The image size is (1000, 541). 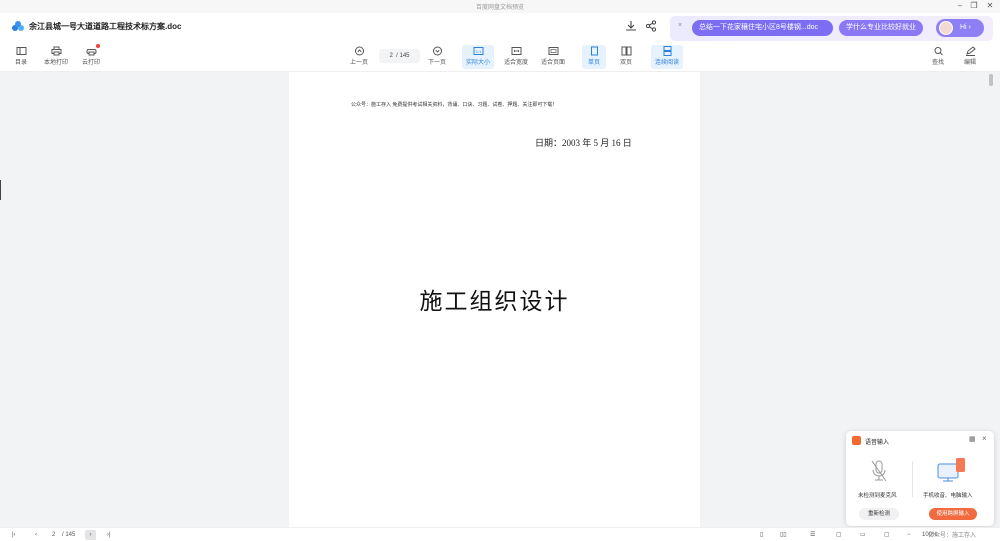 I want to click on width-icon: ▭, so click(x=863, y=535).